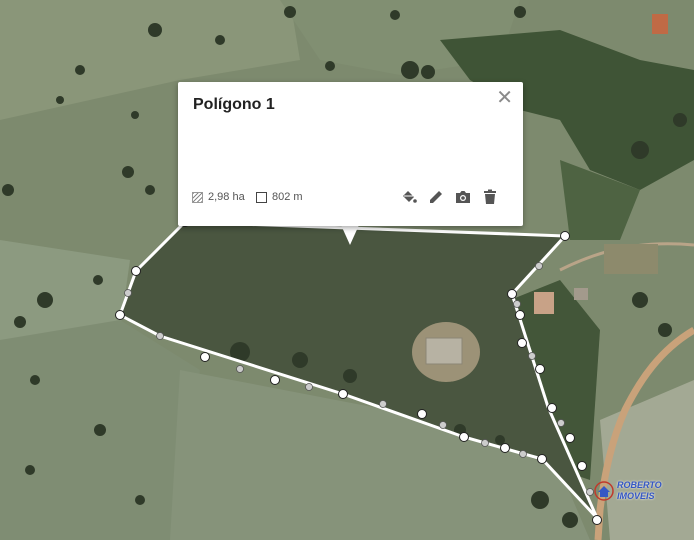 The height and width of the screenshot is (540, 694). Describe the element at coordinates (631, 259) in the screenshot. I see `yard` at that location.